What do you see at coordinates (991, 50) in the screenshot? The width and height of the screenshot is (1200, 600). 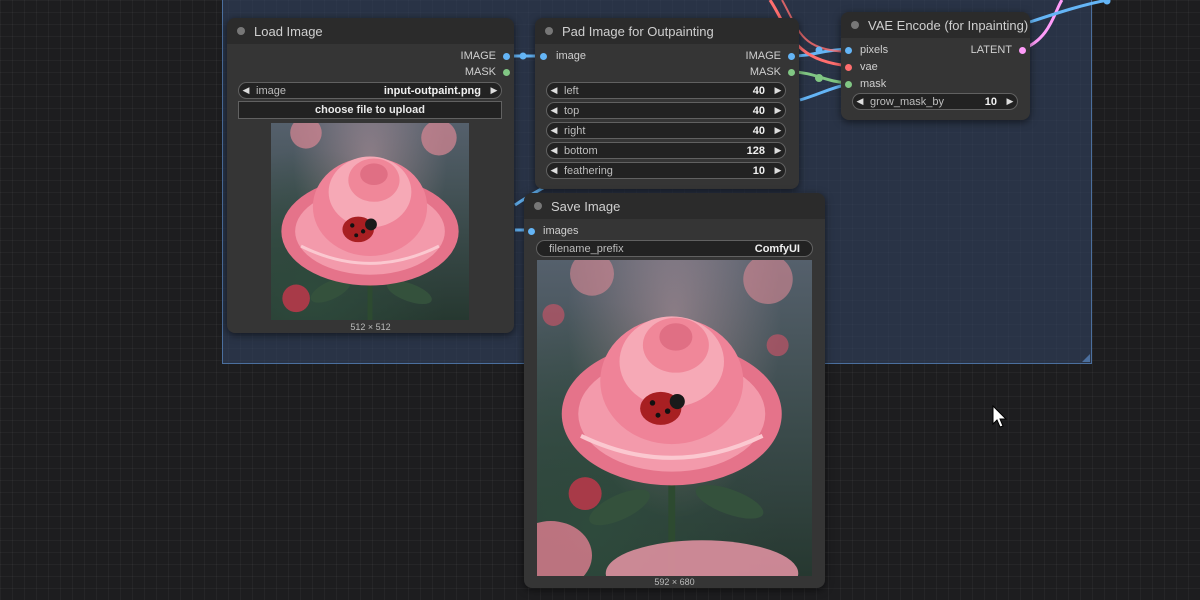 I see `slot-label: LATENT` at bounding box center [991, 50].